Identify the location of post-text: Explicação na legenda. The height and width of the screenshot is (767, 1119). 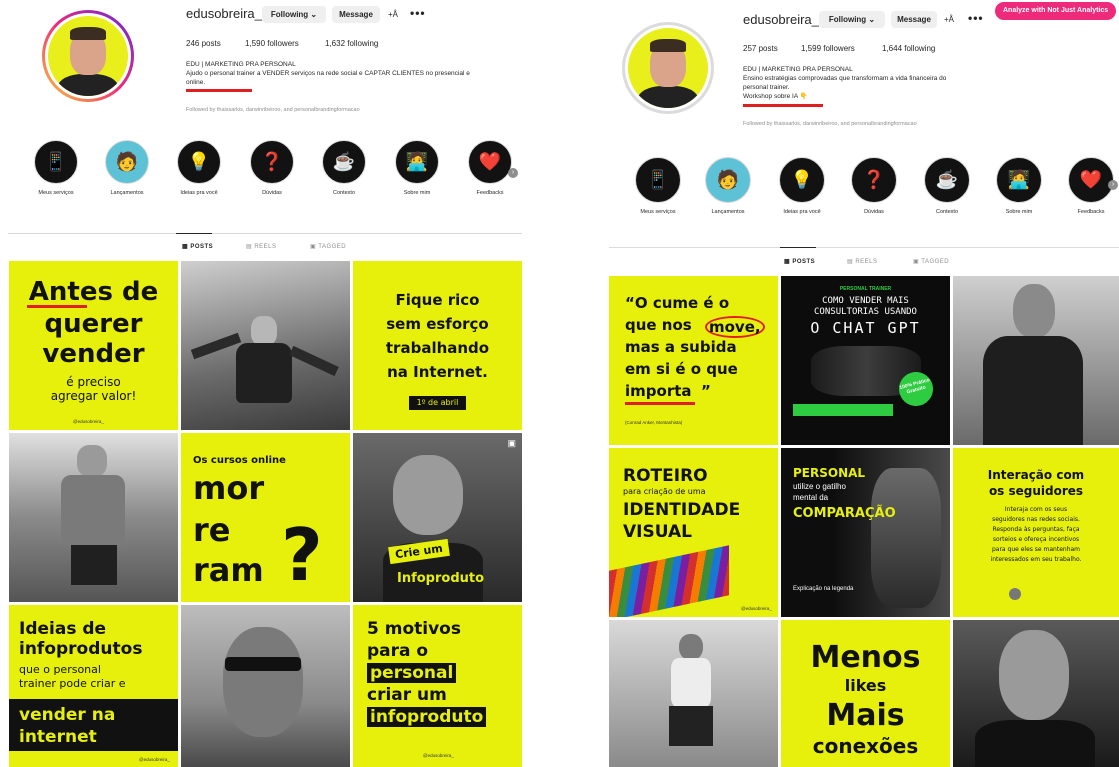
(823, 589).